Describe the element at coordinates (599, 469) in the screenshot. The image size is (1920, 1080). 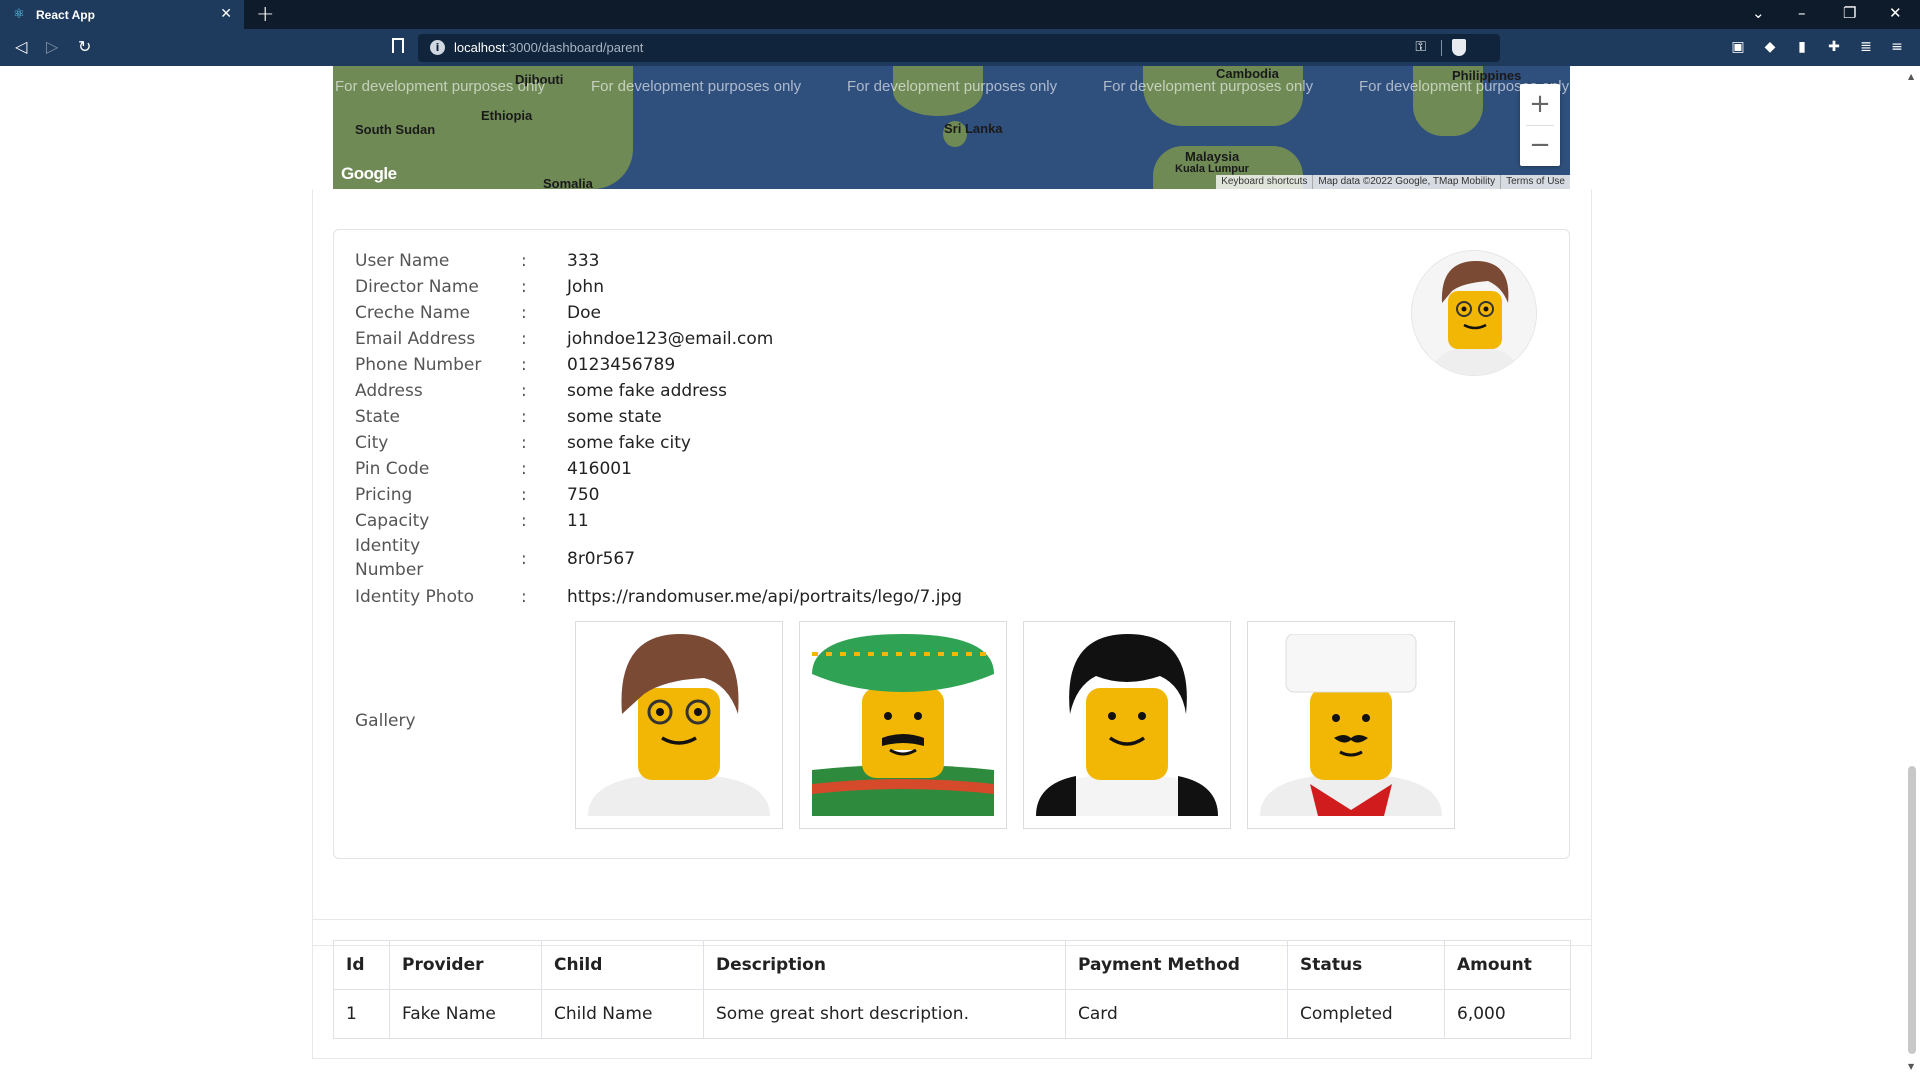
I see `field-value: 416001` at that location.